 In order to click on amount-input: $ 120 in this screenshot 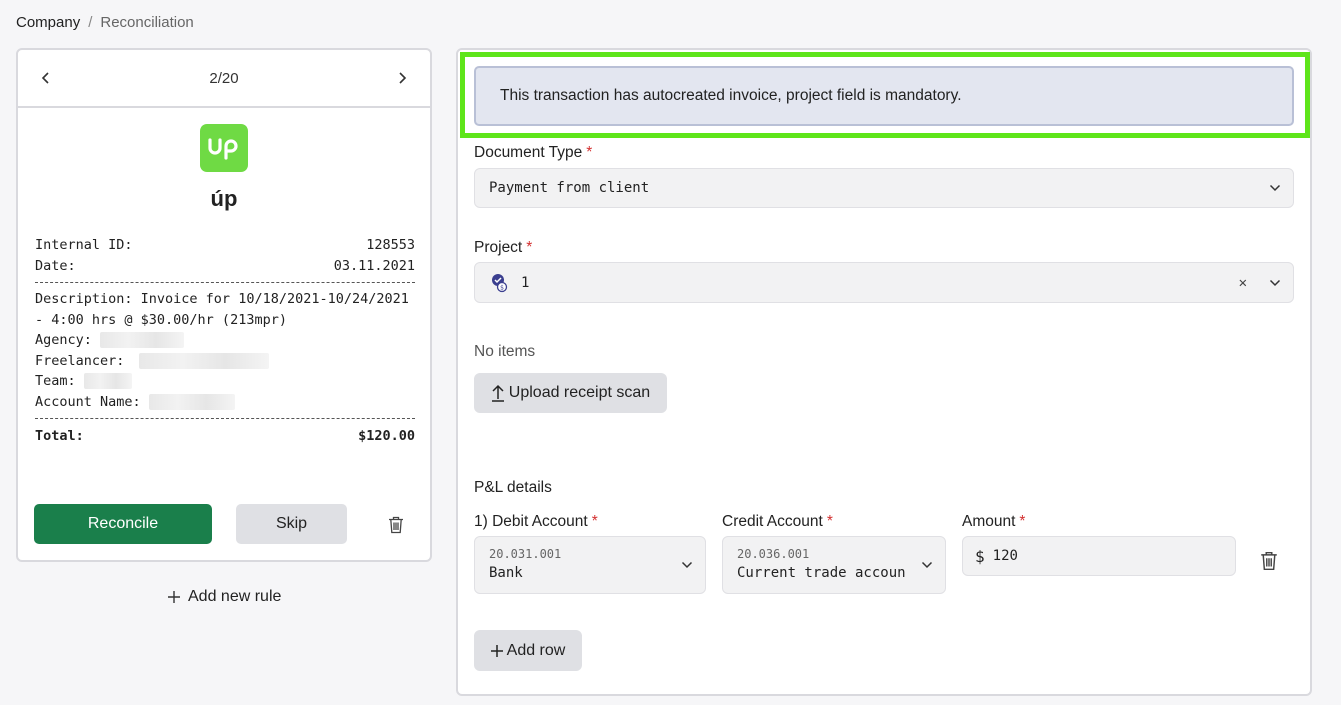, I will do `click(1099, 556)`.